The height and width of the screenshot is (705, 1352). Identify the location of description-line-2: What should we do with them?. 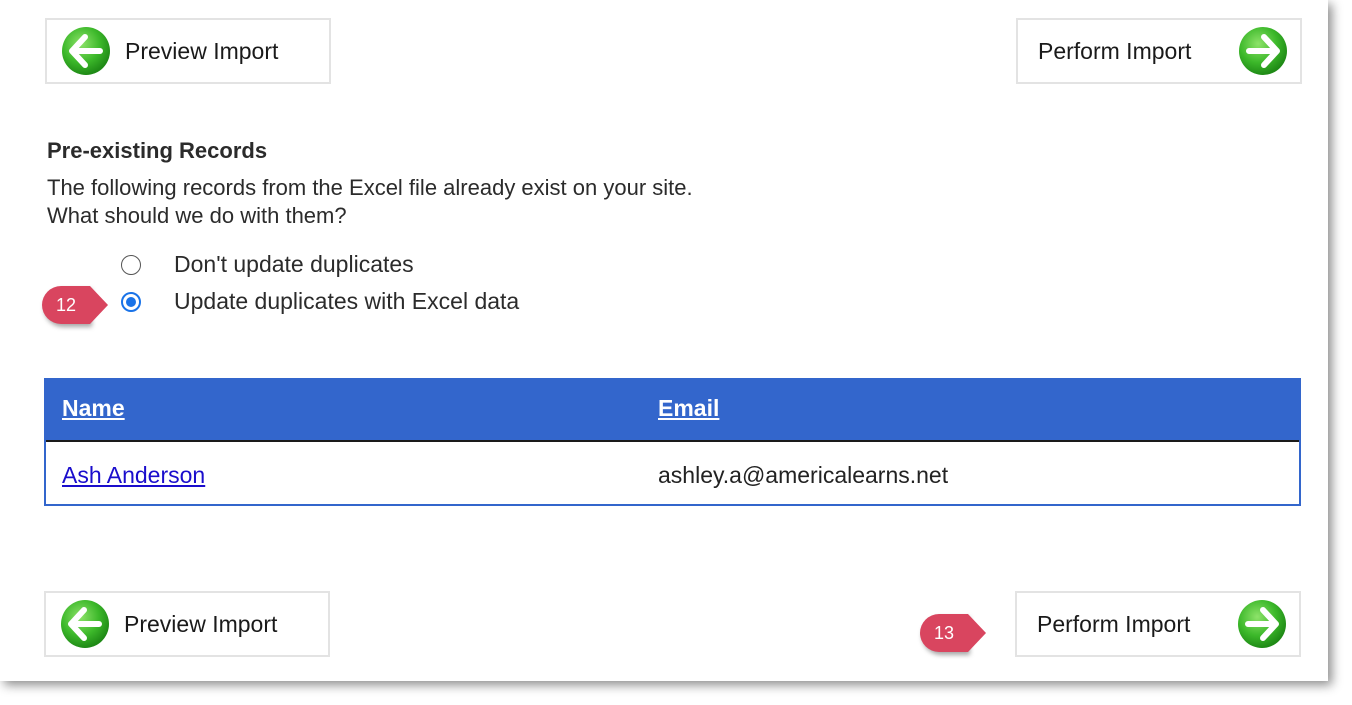
(197, 215).